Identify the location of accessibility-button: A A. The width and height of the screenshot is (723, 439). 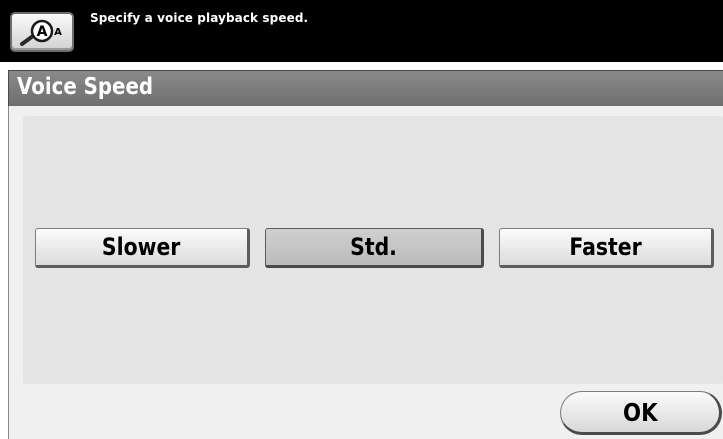
(42, 32).